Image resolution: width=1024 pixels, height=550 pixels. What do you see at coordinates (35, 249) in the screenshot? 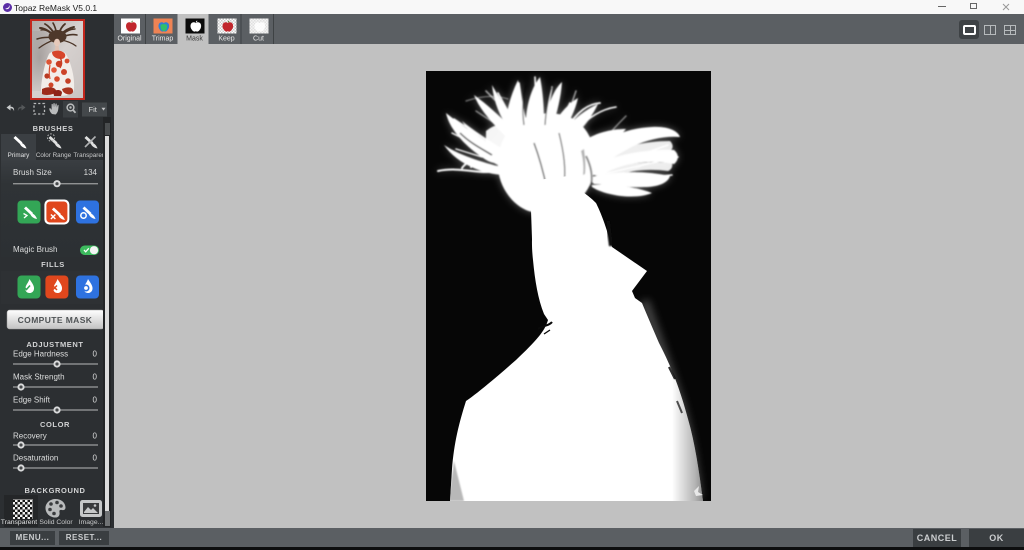
I see `svg-text: Magic Brush` at bounding box center [35, 249].